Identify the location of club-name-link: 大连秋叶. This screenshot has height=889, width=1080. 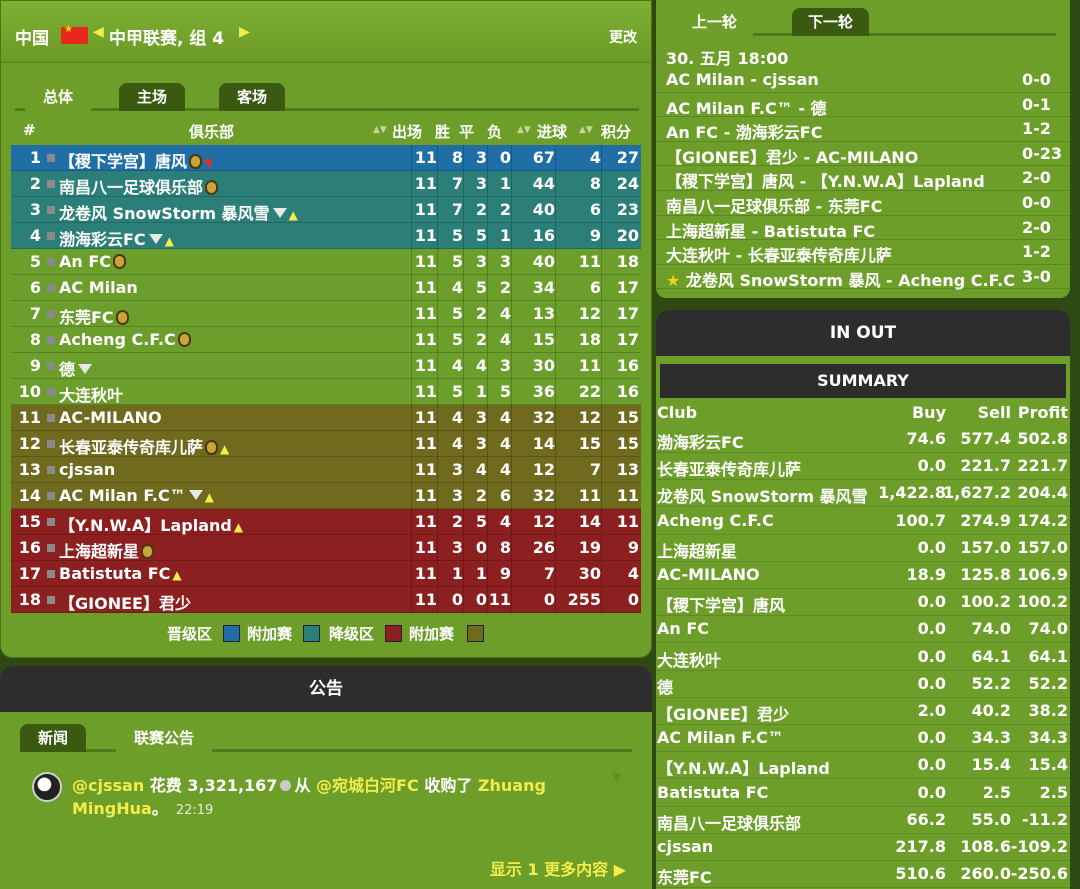
(91, 395).